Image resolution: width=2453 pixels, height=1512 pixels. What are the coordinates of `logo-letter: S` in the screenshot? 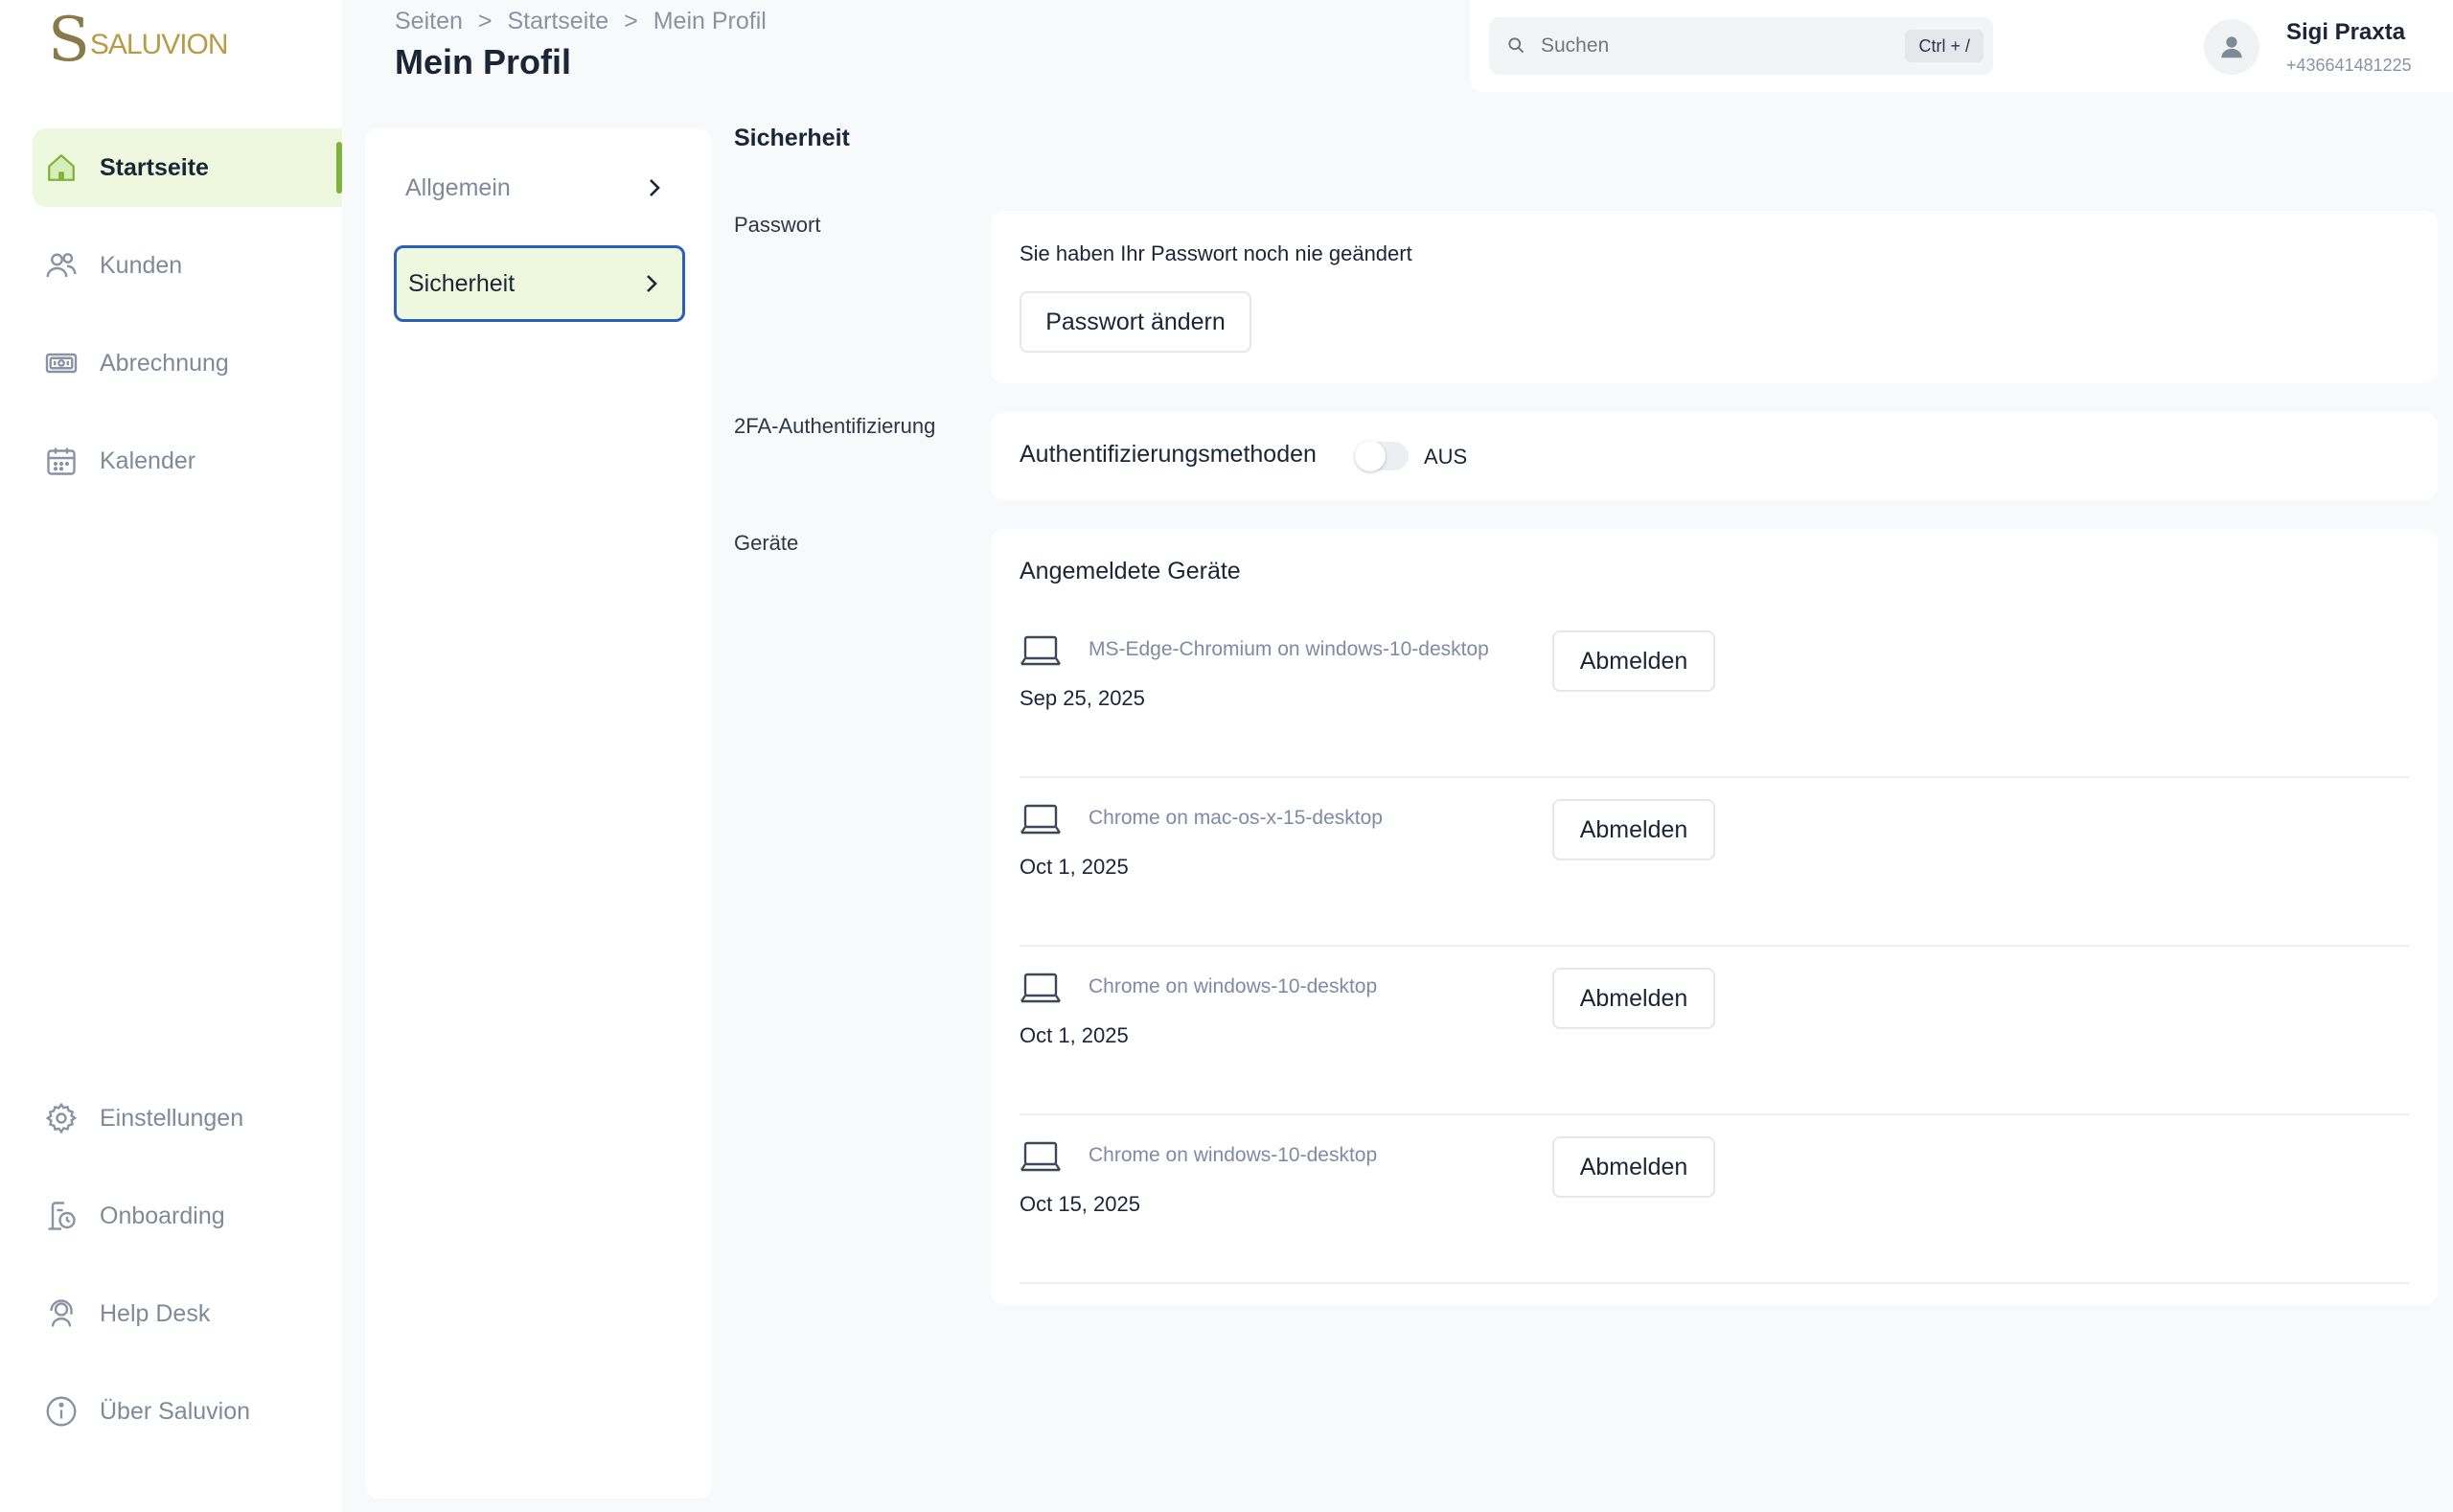 It's located at (69, 40).